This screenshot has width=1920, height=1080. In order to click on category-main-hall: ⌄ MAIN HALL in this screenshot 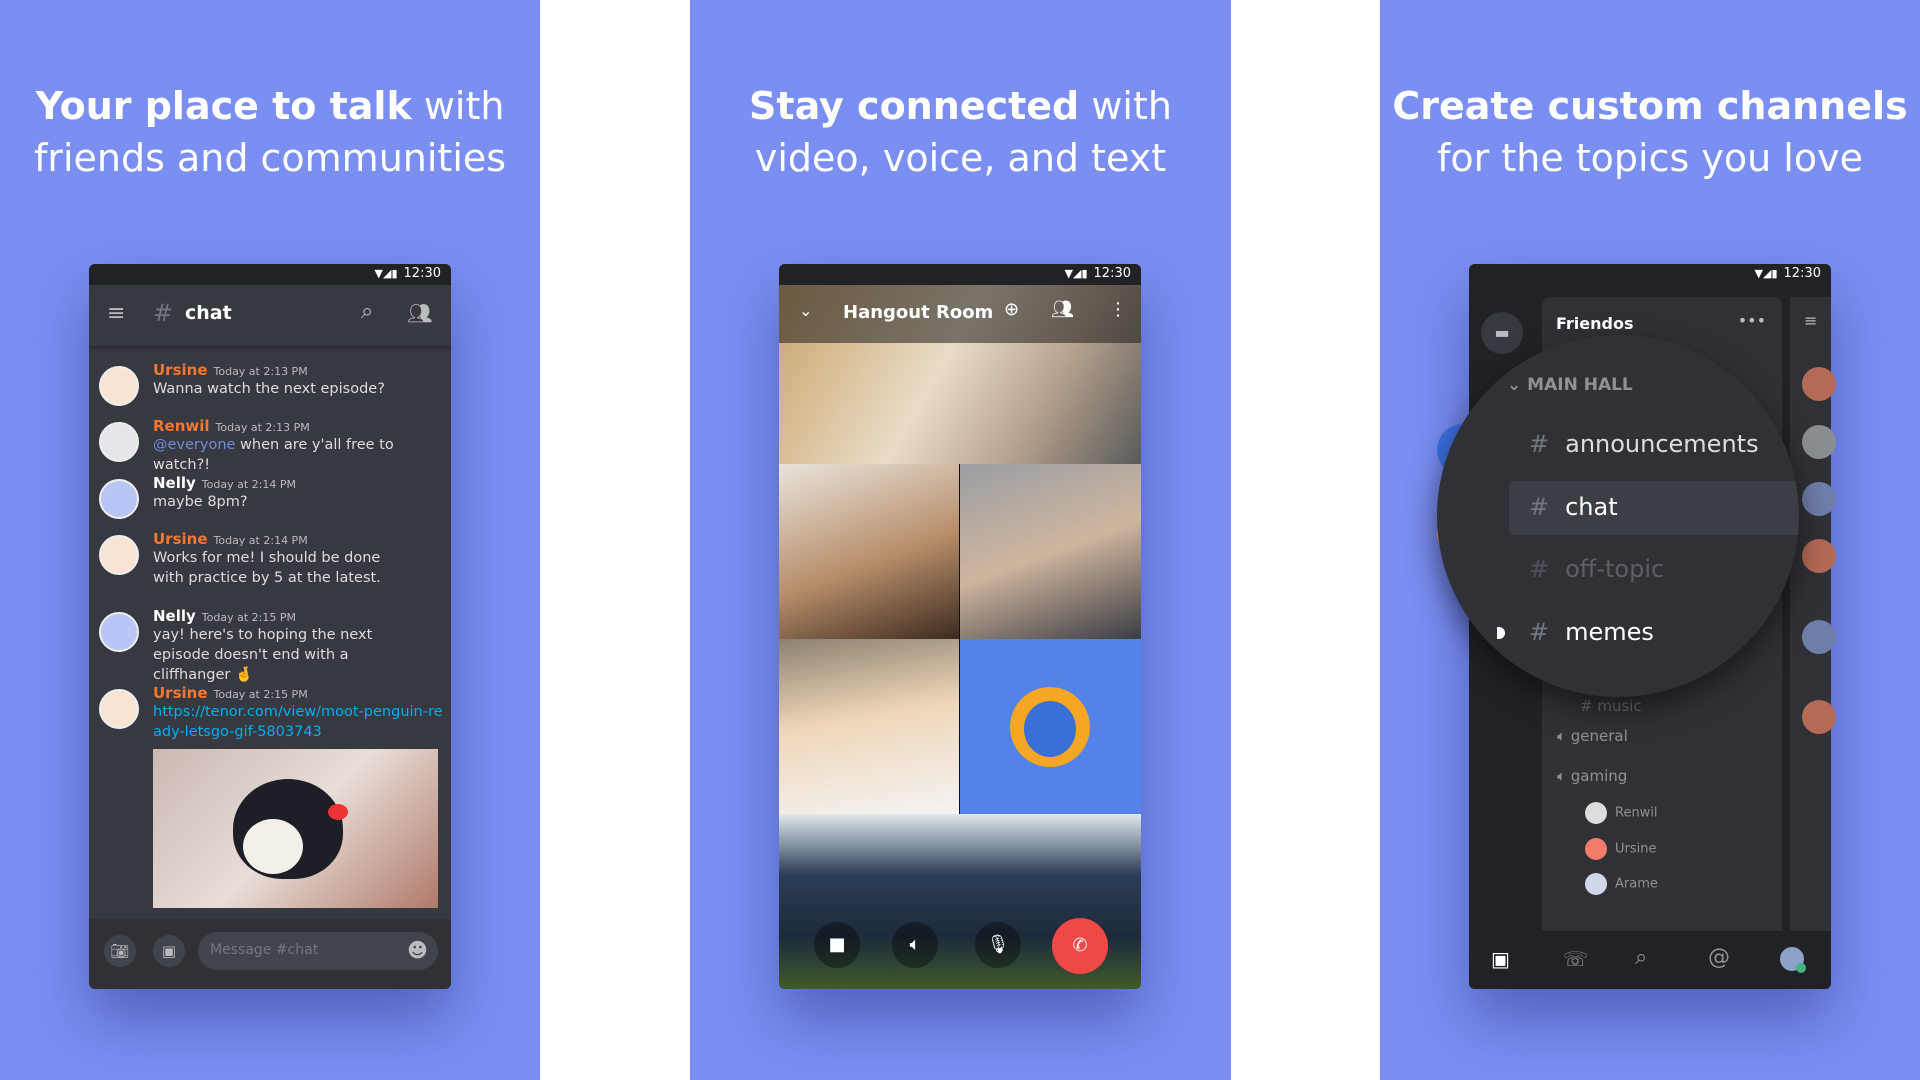, I will do `click(1570, 385)`.